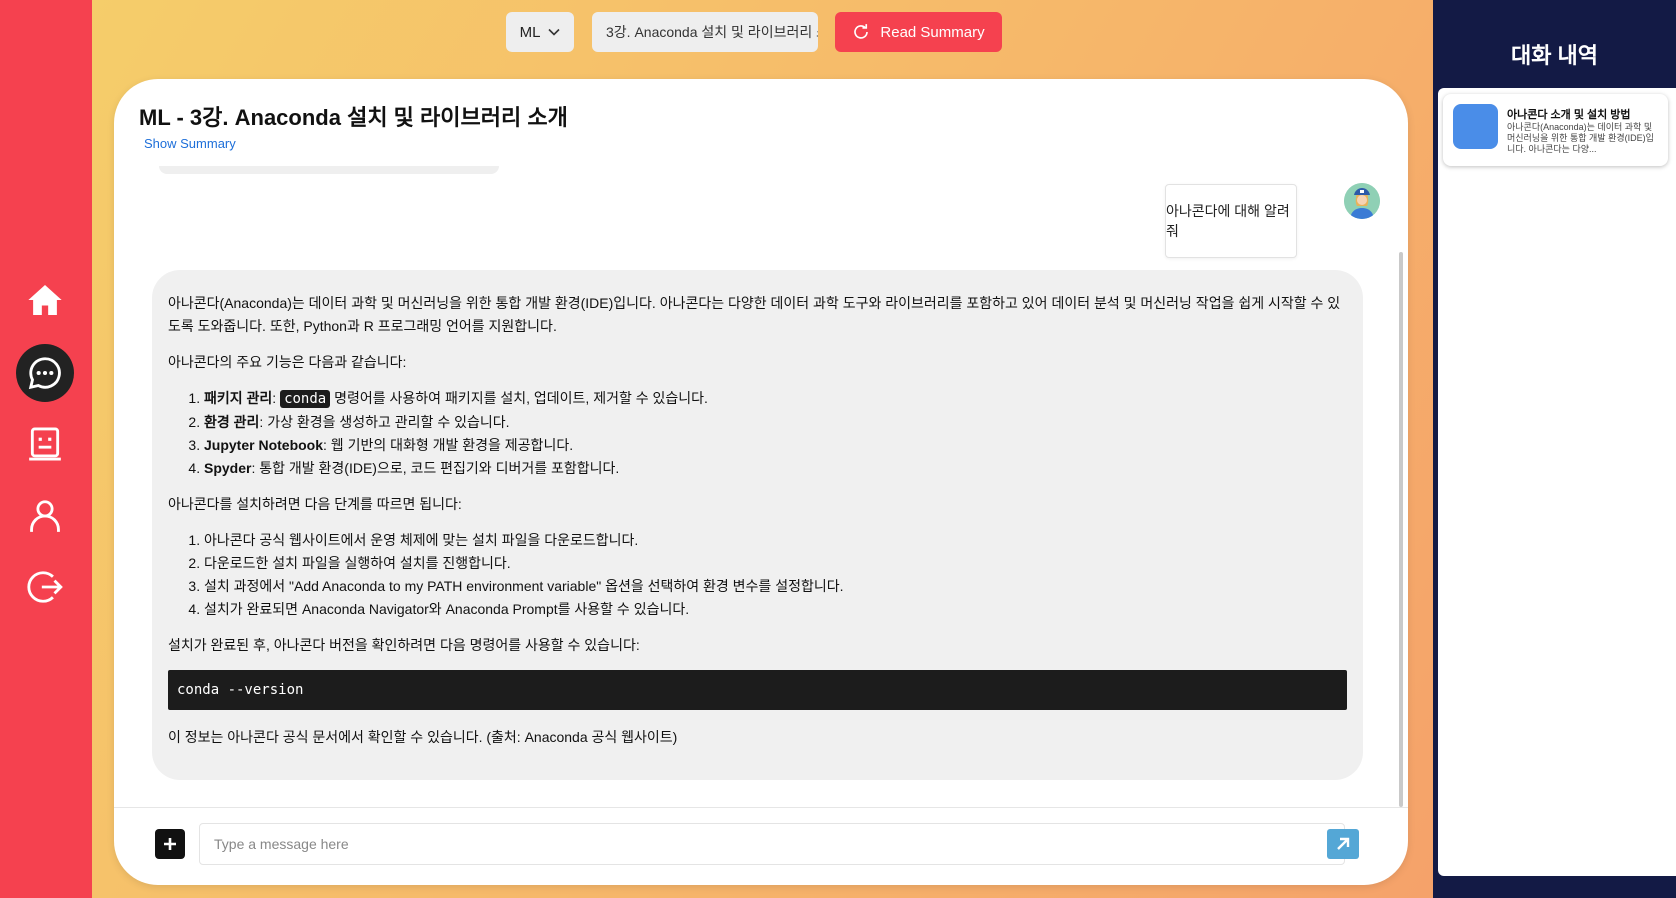  I want to click on feature-term: 패키지 관리, so click(238, 398).